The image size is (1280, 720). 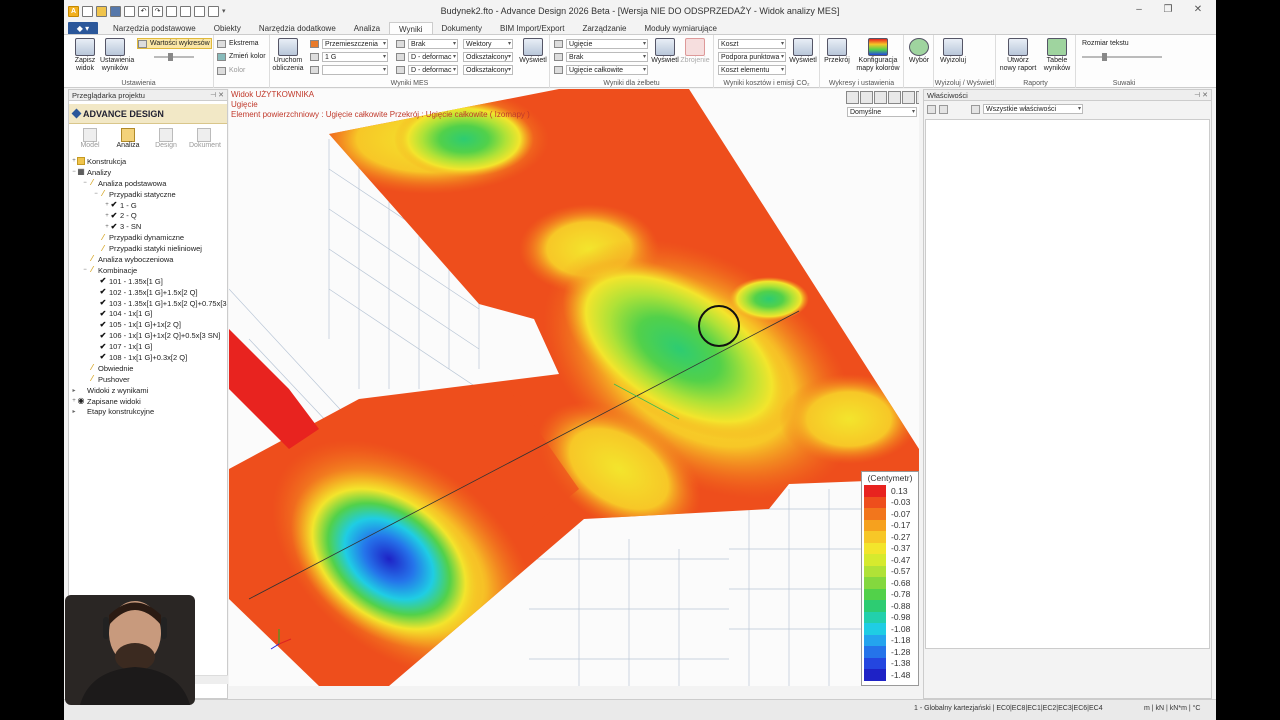 What do you see at coordinates (213, 11) in the screenshot?
I see `screenshot-icon` at bounding box center [213, 11].